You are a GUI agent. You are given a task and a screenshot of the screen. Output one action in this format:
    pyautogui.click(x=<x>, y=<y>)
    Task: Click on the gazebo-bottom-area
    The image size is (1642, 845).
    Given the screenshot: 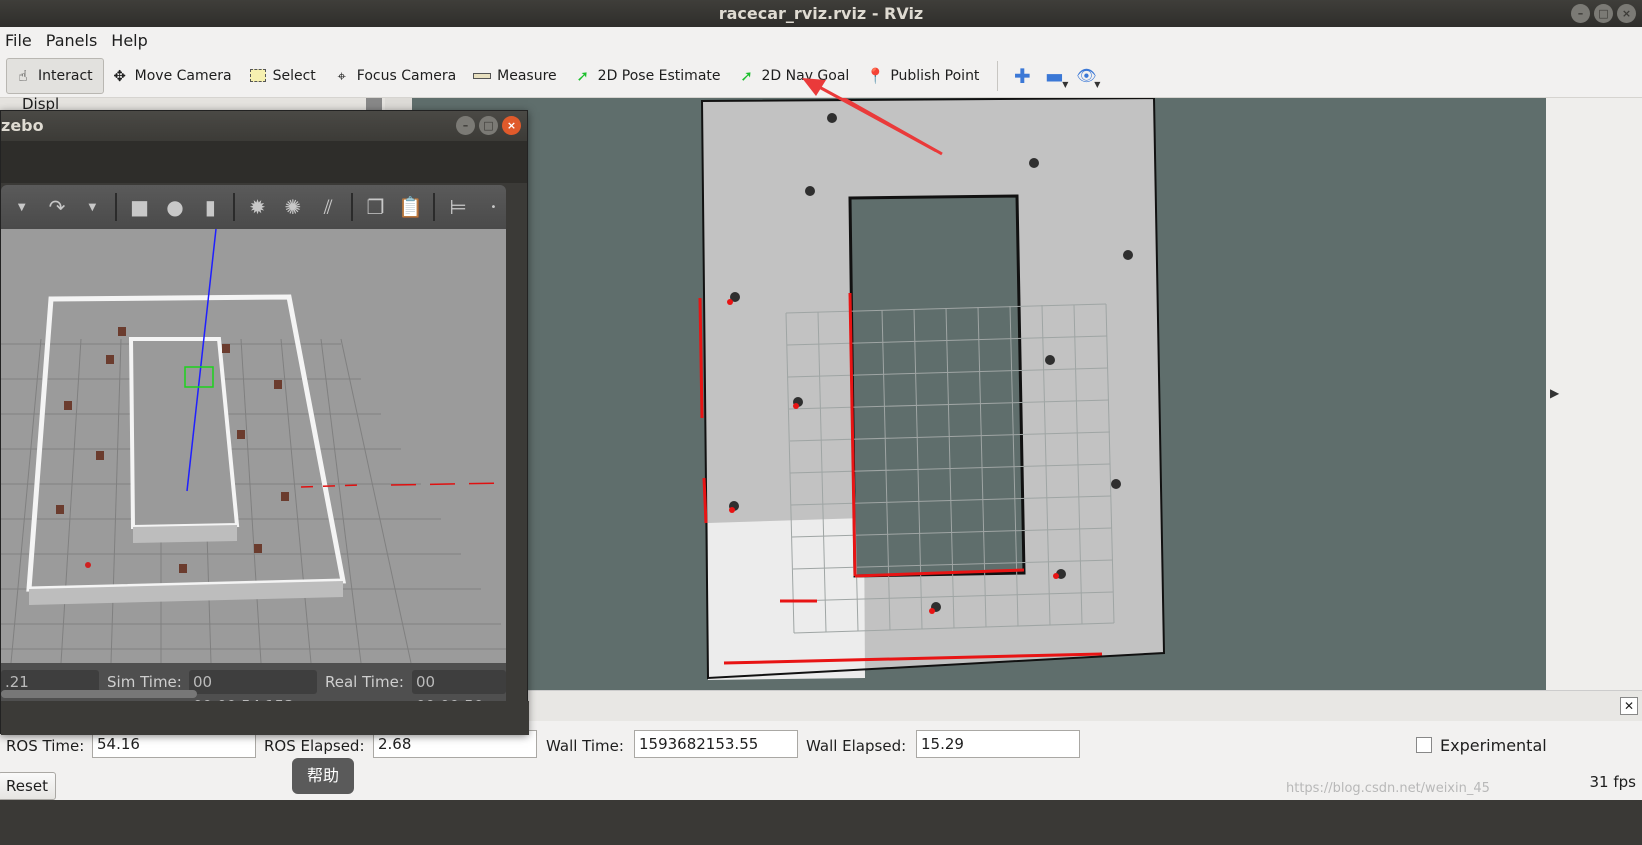 What is the action you would take?
    pyautogui.click(x=265, y=718)
    